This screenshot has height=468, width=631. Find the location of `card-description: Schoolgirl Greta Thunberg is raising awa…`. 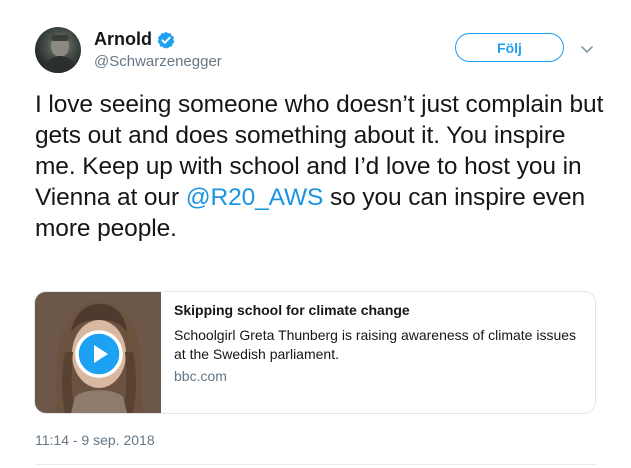

card-description: Schoolgirl Greta Thunberg is raising awa… is located at coordinates (375, 344).